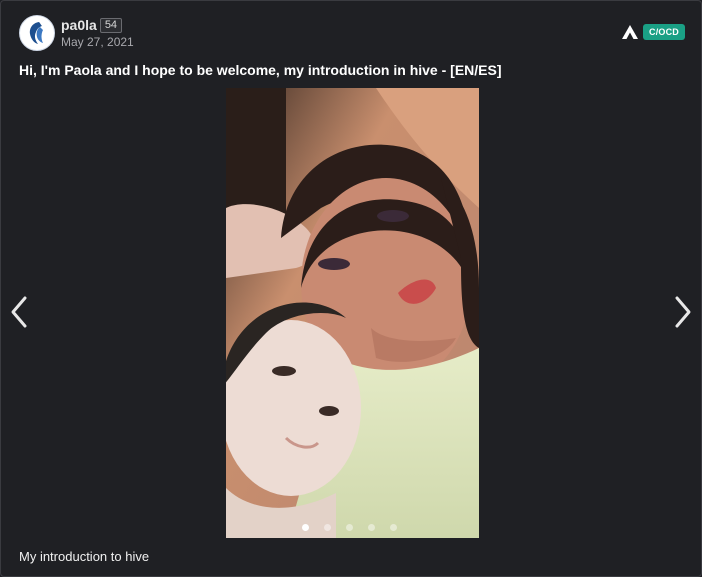 Image resolution: width=702 pixels, height=577 pixels. I want to click on author-meta: pa0la 54 May 27, 2021, so click(97, 33).